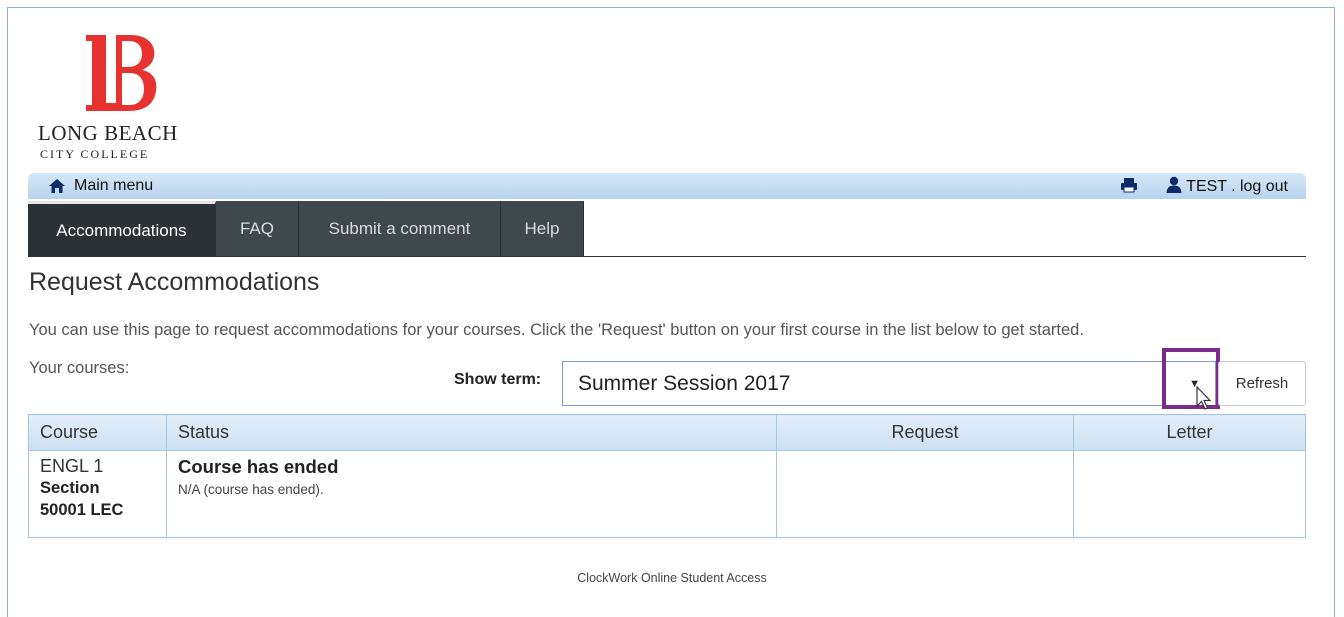  I want to click on print-icon, so click(1129, 187).